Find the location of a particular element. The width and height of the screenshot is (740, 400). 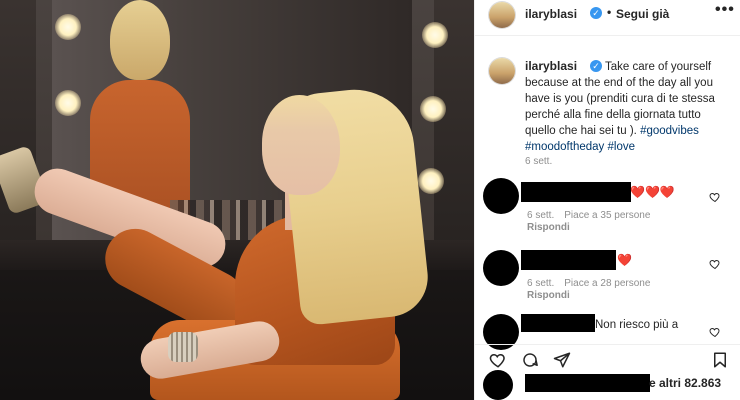

caption-avatar is located at coordinates (502, 71).